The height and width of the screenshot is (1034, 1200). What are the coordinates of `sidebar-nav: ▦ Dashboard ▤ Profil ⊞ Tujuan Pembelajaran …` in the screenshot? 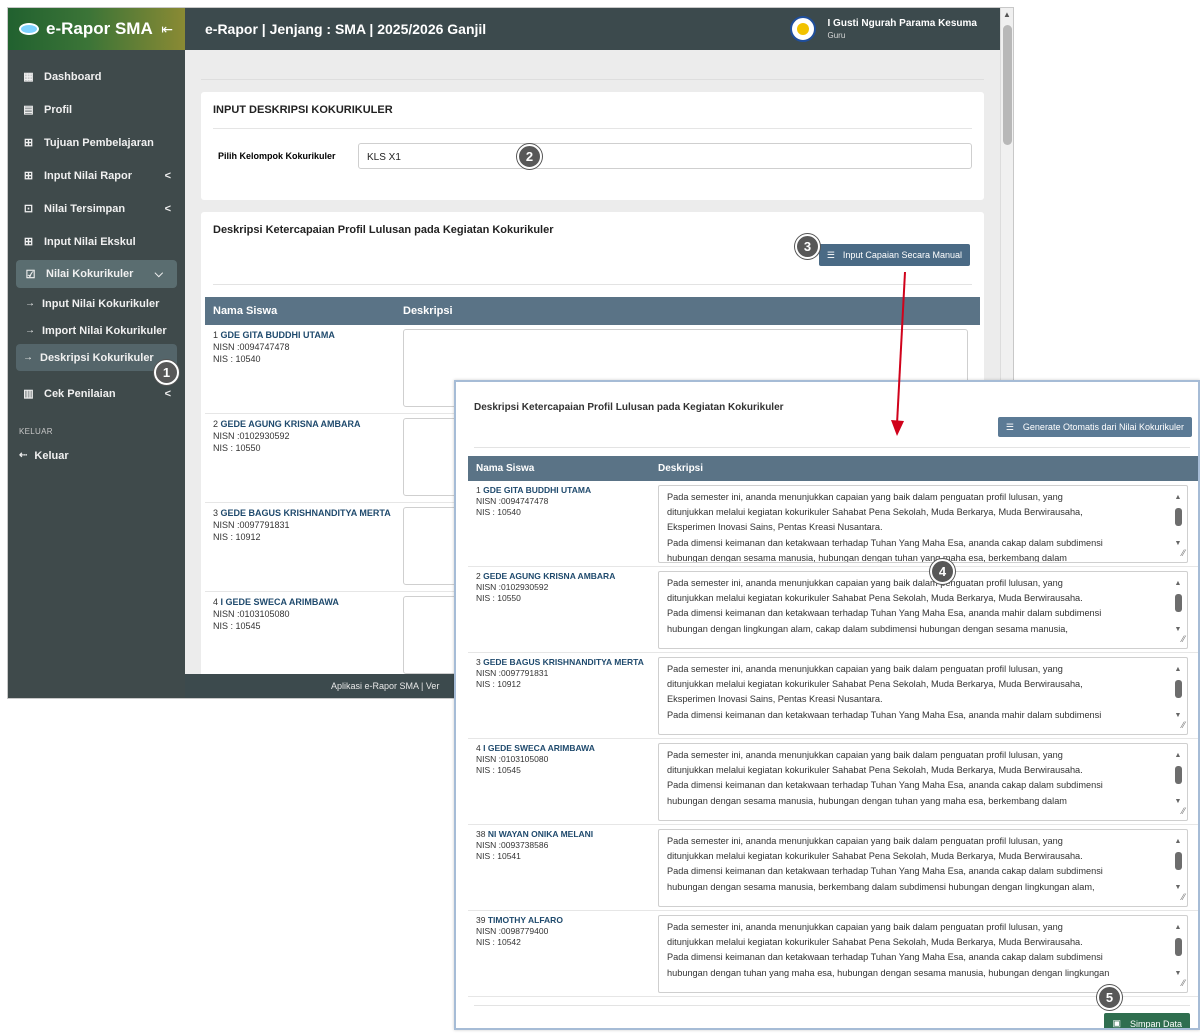 It's located at (96, 259).